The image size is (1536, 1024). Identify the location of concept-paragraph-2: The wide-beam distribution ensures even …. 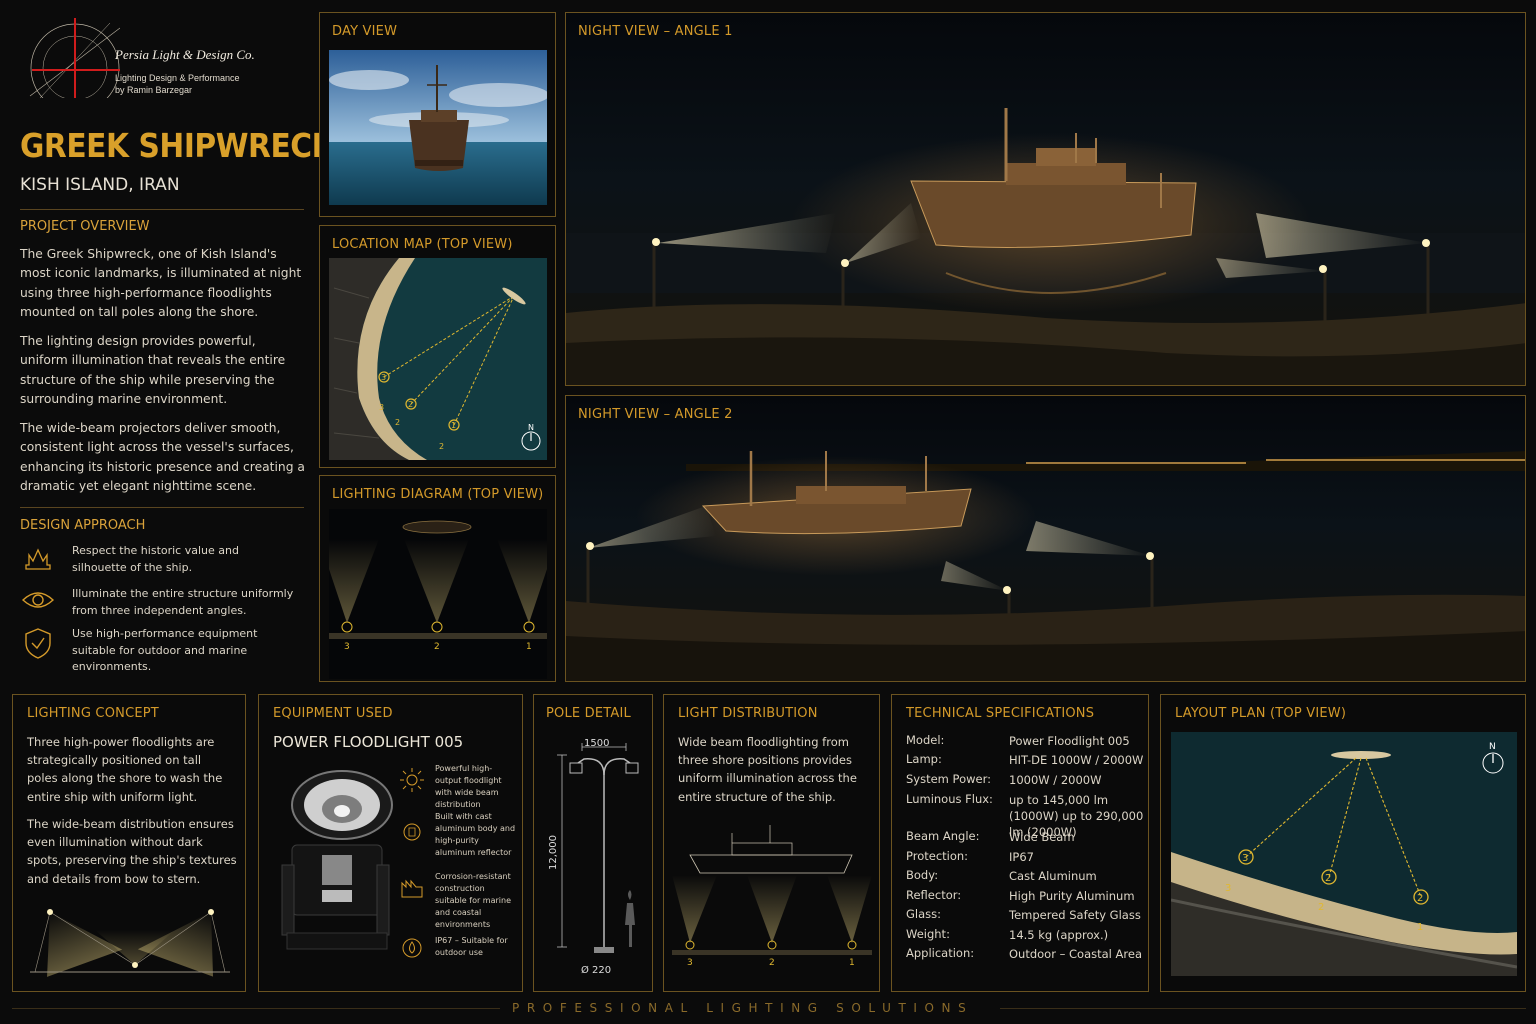
(132, 851).